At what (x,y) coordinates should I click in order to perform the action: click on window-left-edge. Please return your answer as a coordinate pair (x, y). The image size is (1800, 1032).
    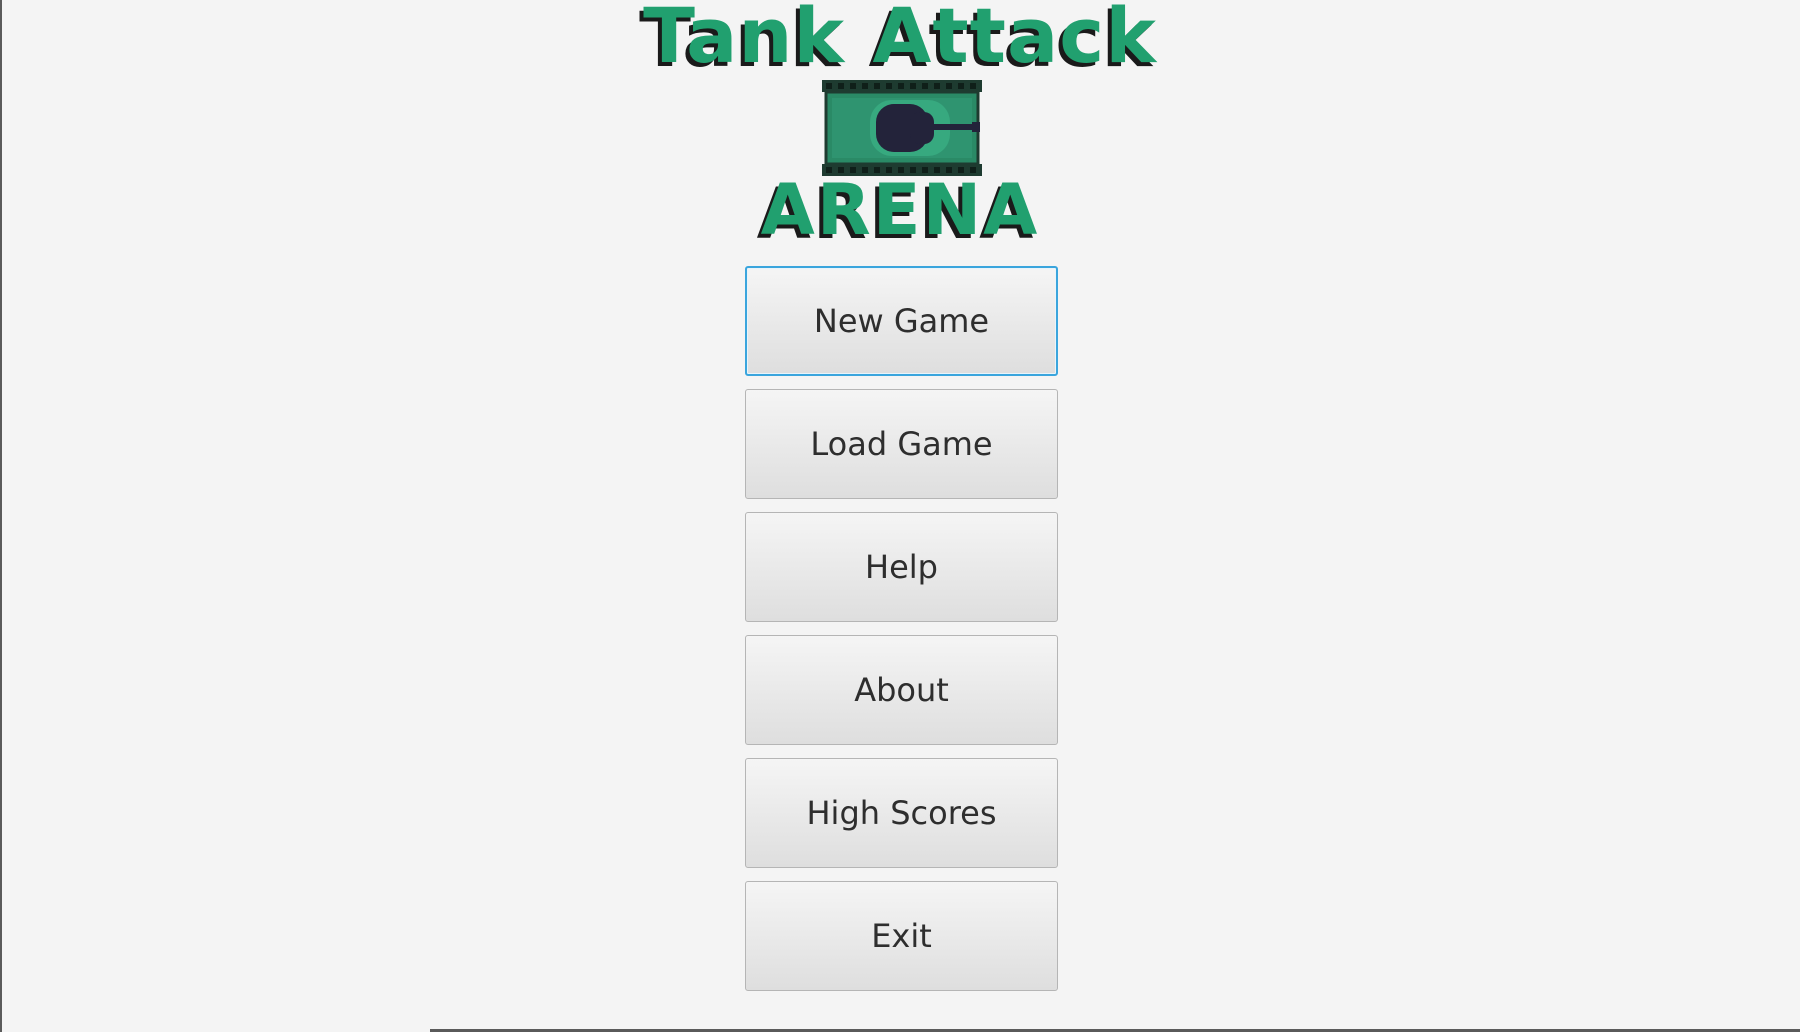
    Looking at the image, I should click on (1, 516).